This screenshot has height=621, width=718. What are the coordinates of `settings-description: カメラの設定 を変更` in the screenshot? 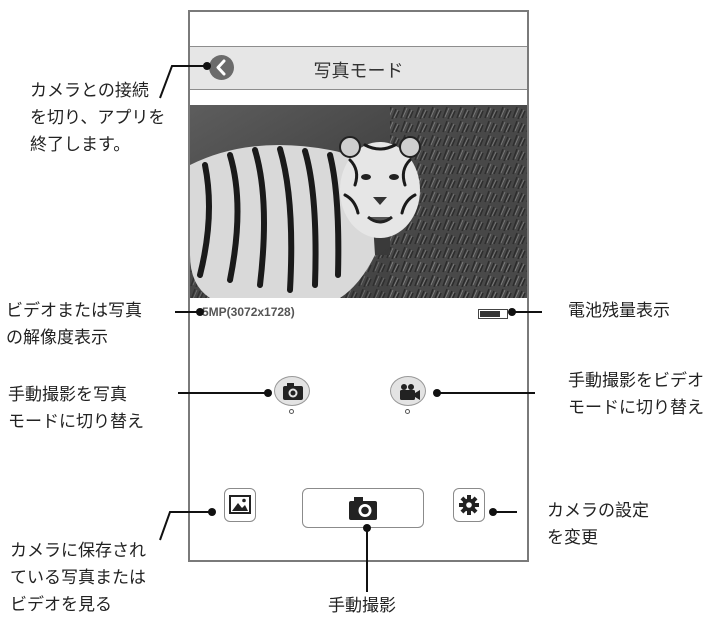 It's located at (598, 524).